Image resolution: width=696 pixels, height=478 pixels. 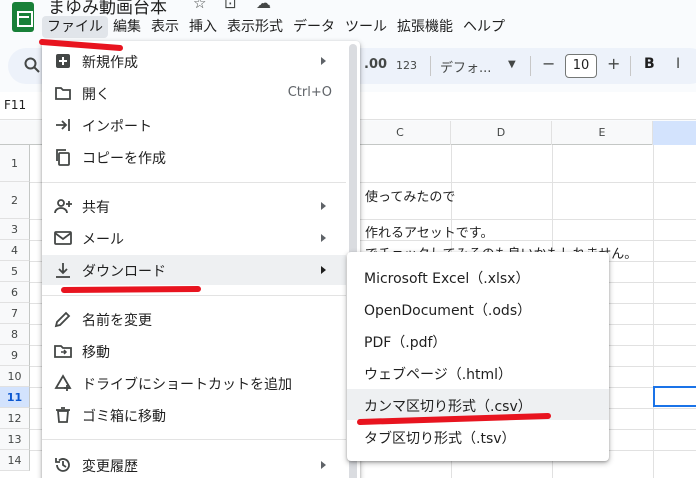 What do you see at coordinates (32, 65) in the screenshot?
I see `search-menus-icon` at bounding box center [32, 65].